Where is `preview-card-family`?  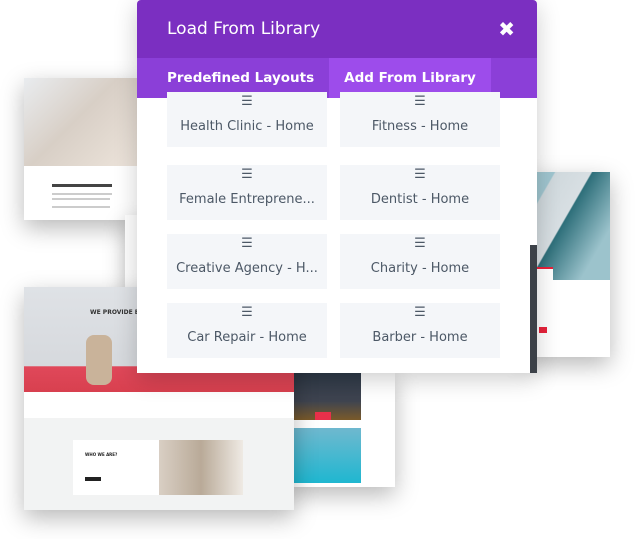 preview-card-family is located at coordinates (84, 149).